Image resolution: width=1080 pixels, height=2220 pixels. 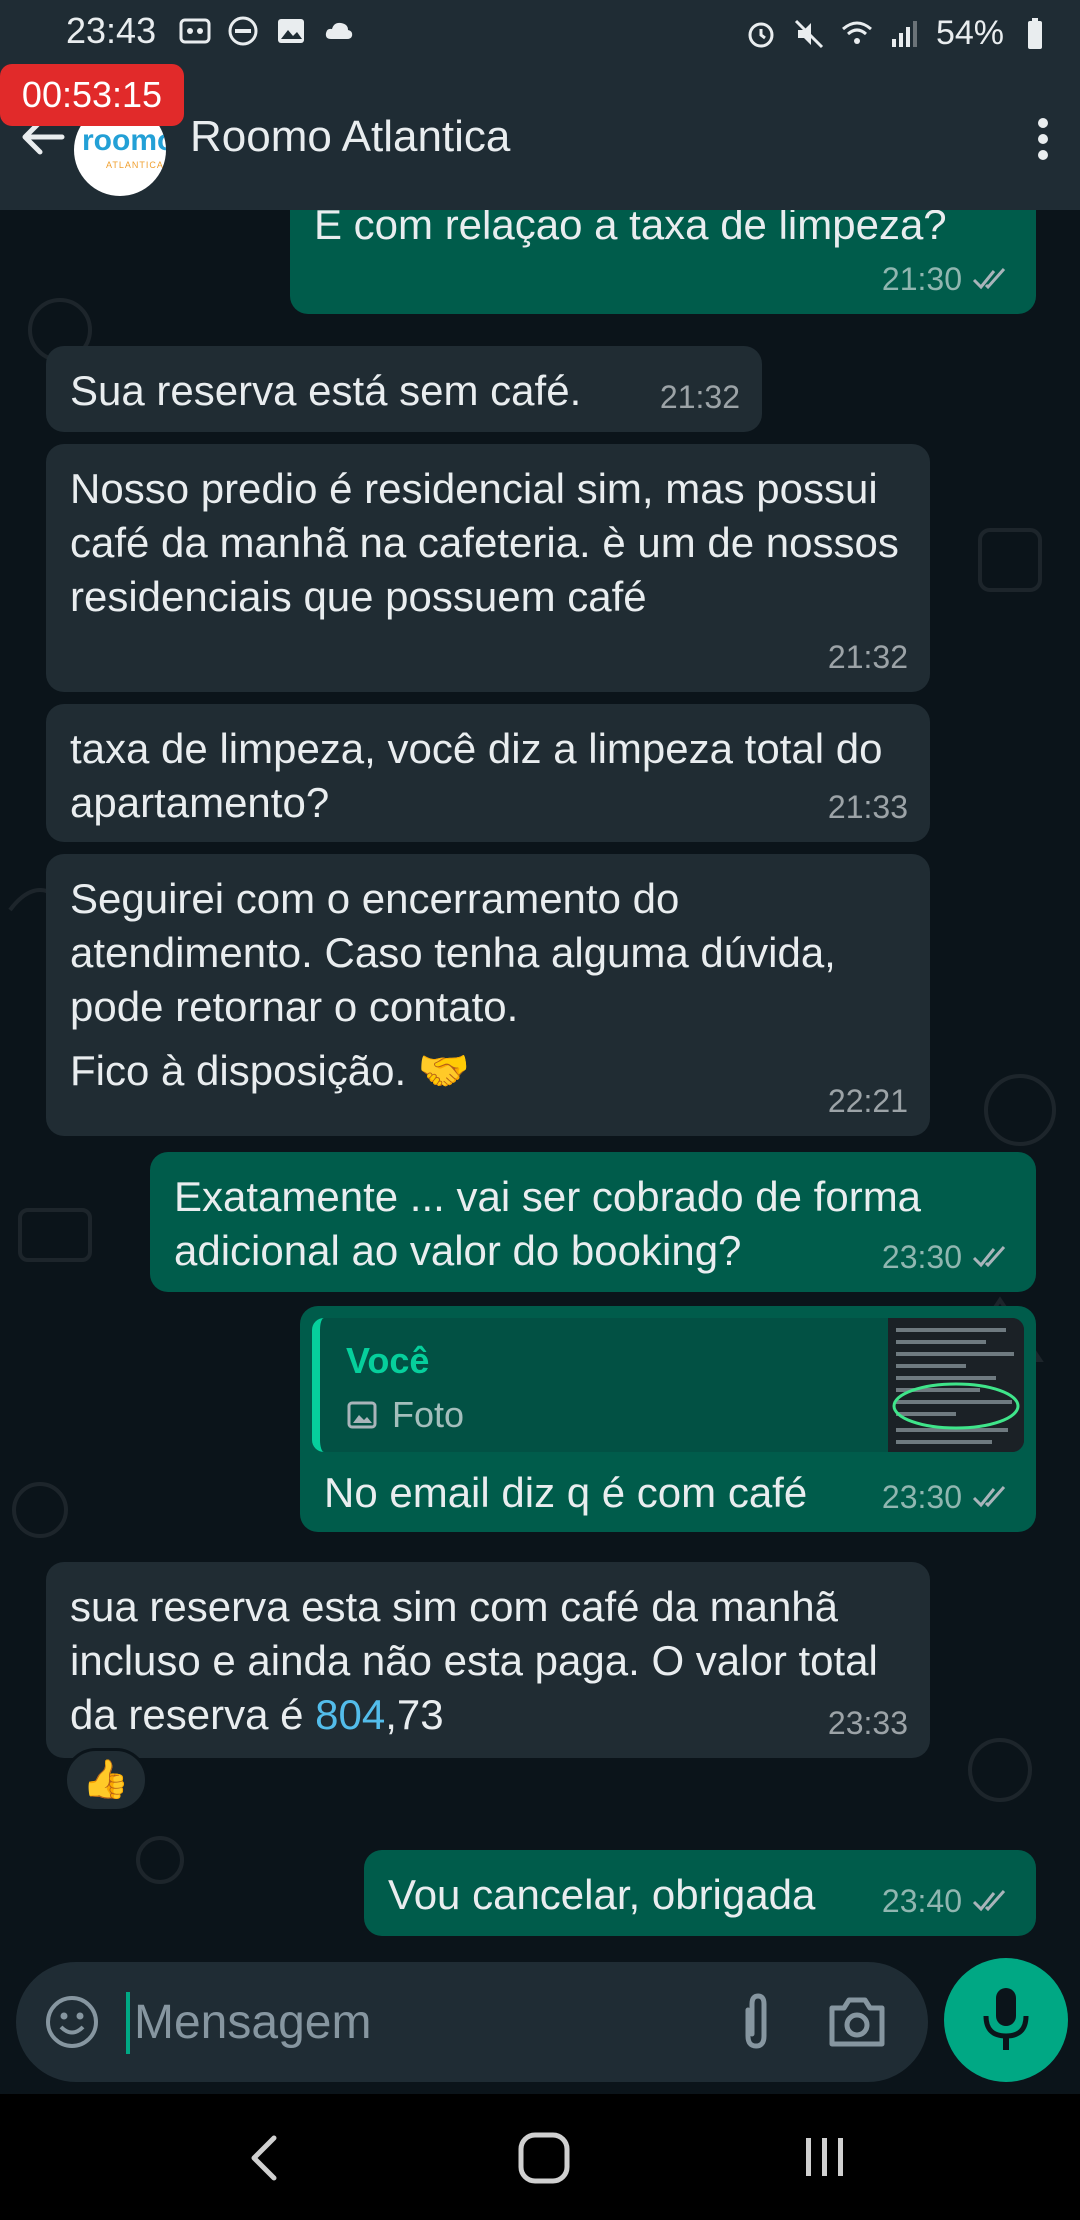 I want to click on contact-name: Roomo Atlantica, so click(x=350, y=137).